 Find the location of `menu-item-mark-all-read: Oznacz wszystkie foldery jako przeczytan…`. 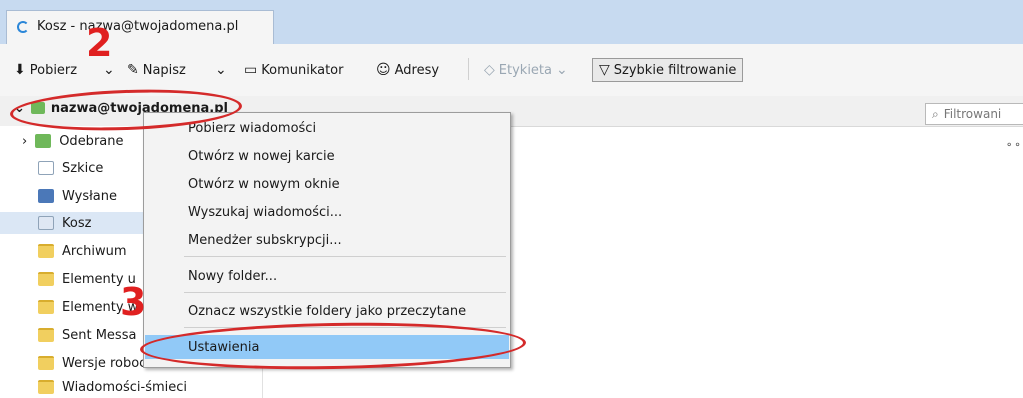

menu-item-mark-all-read: Oznacz wszystkie foldery jako przeczytan… is located at coordinates (327, 311).